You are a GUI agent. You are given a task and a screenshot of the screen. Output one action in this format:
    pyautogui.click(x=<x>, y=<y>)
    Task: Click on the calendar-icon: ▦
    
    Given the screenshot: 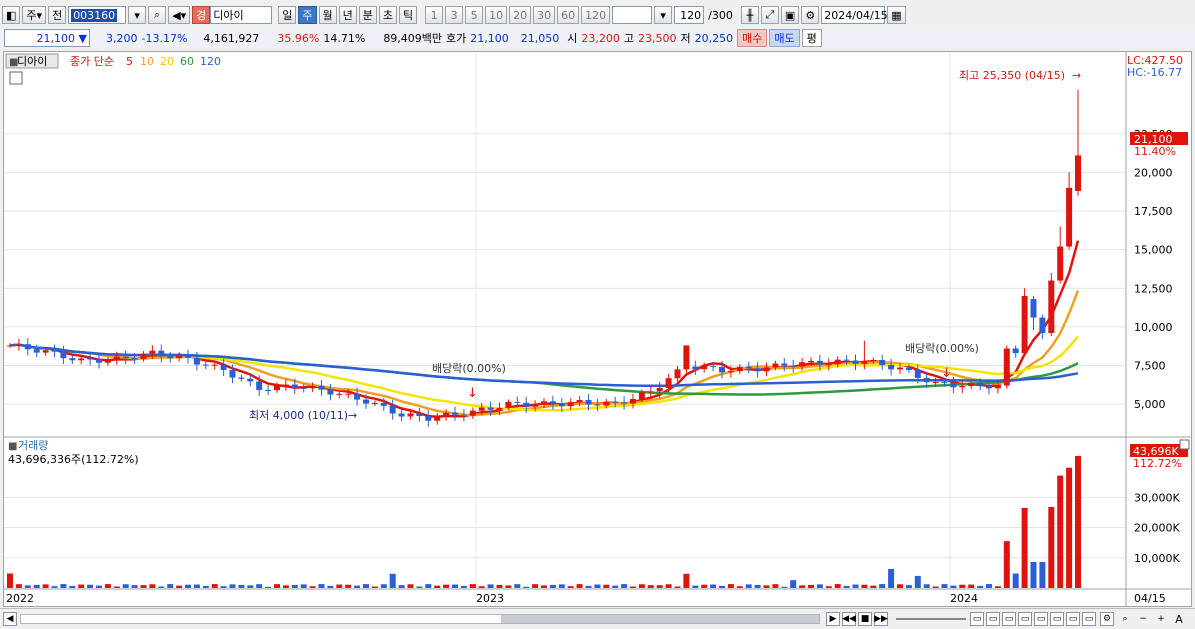 What is the action you would take?
    pyautogui.click(x=896, y=15)
    